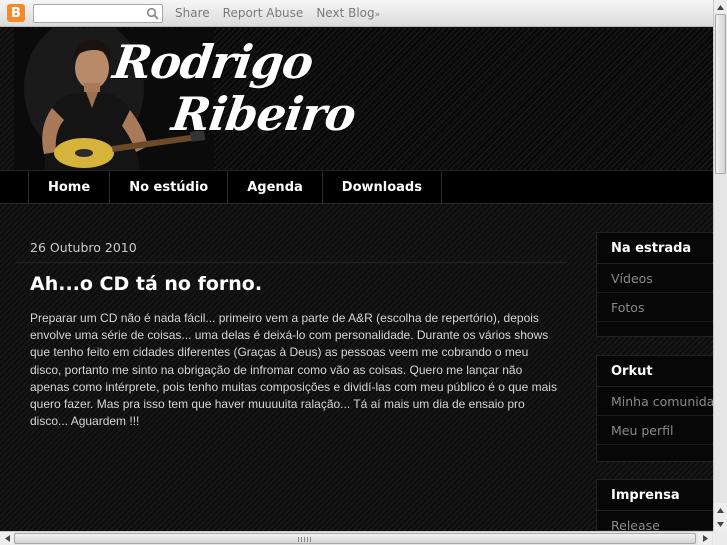 The width and height of the screenshot is (727, 545). What do you see at coordinates (655, 401) in the screenshot?
I see `sidebar-item-minha-comunidade: Minha comunidade` at bounding box center [655, 401].